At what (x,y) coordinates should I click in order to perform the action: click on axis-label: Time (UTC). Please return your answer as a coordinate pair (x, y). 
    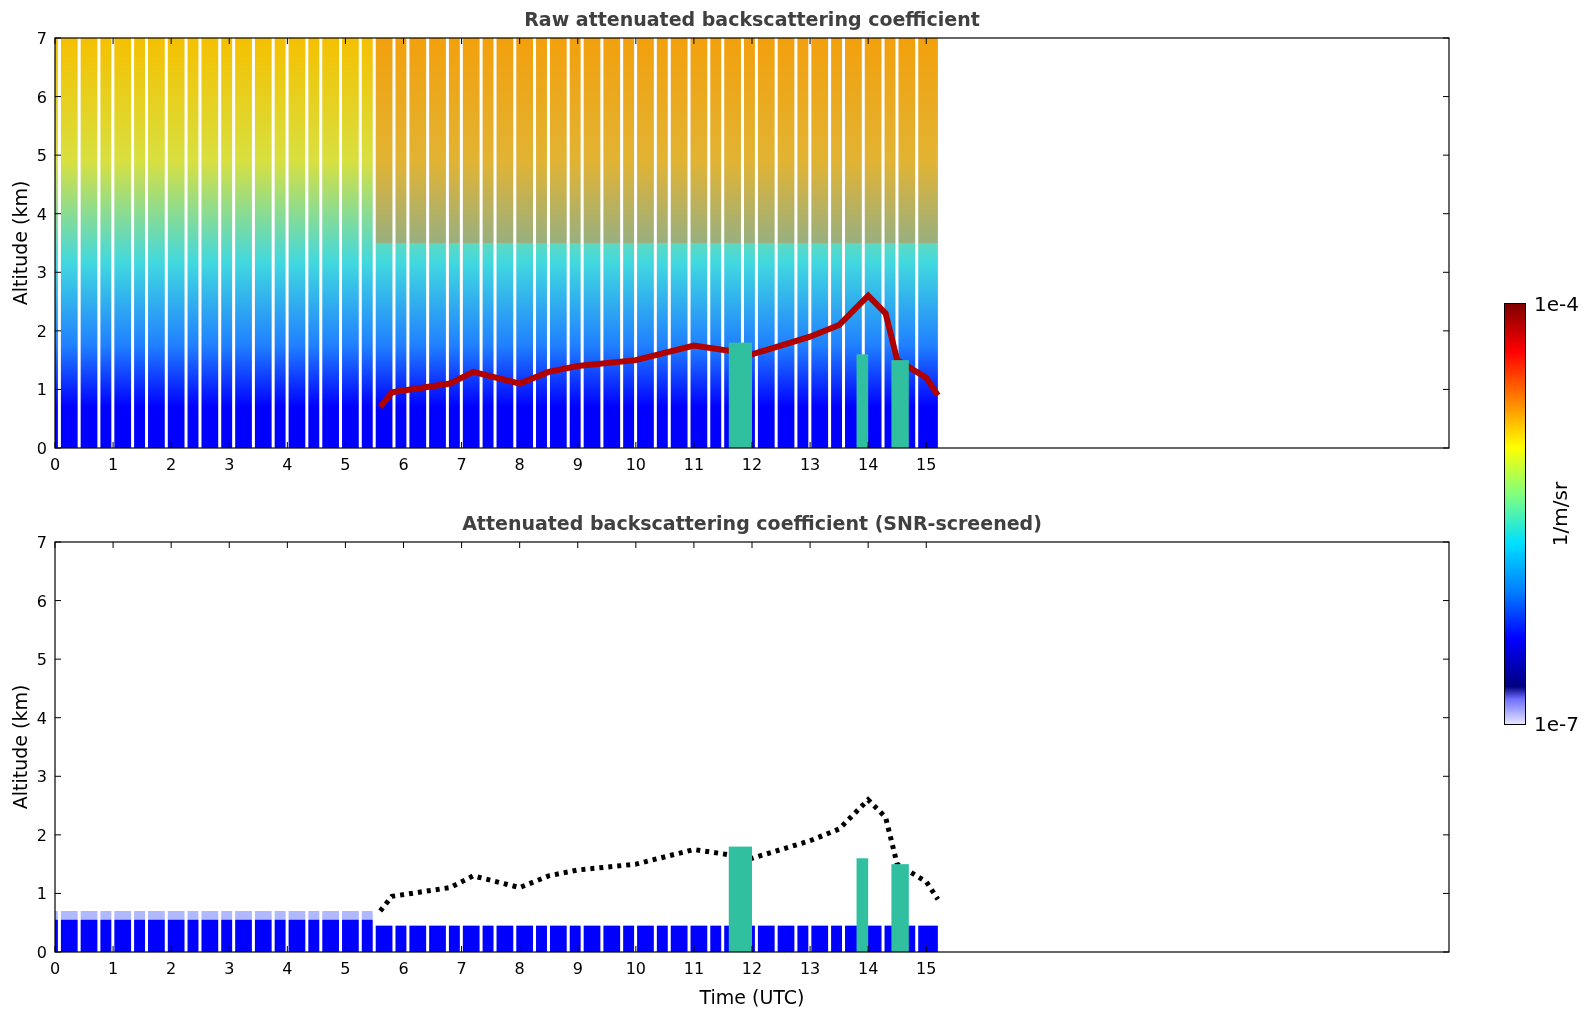
    Looking at the image, I should click on (752, 997).